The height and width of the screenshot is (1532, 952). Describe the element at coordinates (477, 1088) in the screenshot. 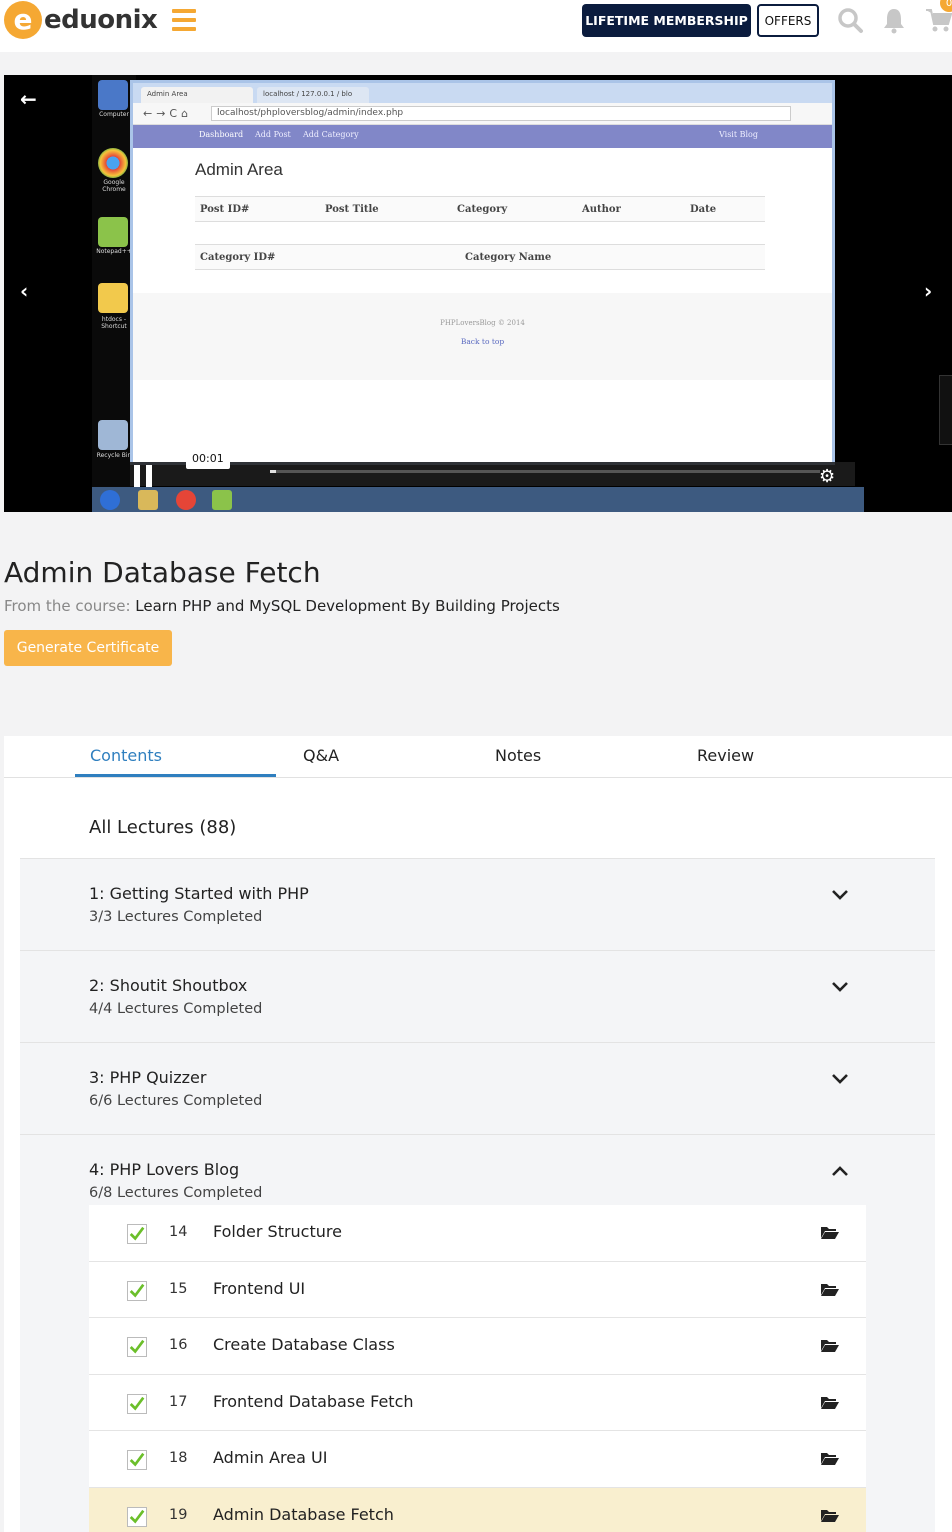

I see `section-header: 3: PHP Quizzer 6/6 Lectures Completed` at that location.